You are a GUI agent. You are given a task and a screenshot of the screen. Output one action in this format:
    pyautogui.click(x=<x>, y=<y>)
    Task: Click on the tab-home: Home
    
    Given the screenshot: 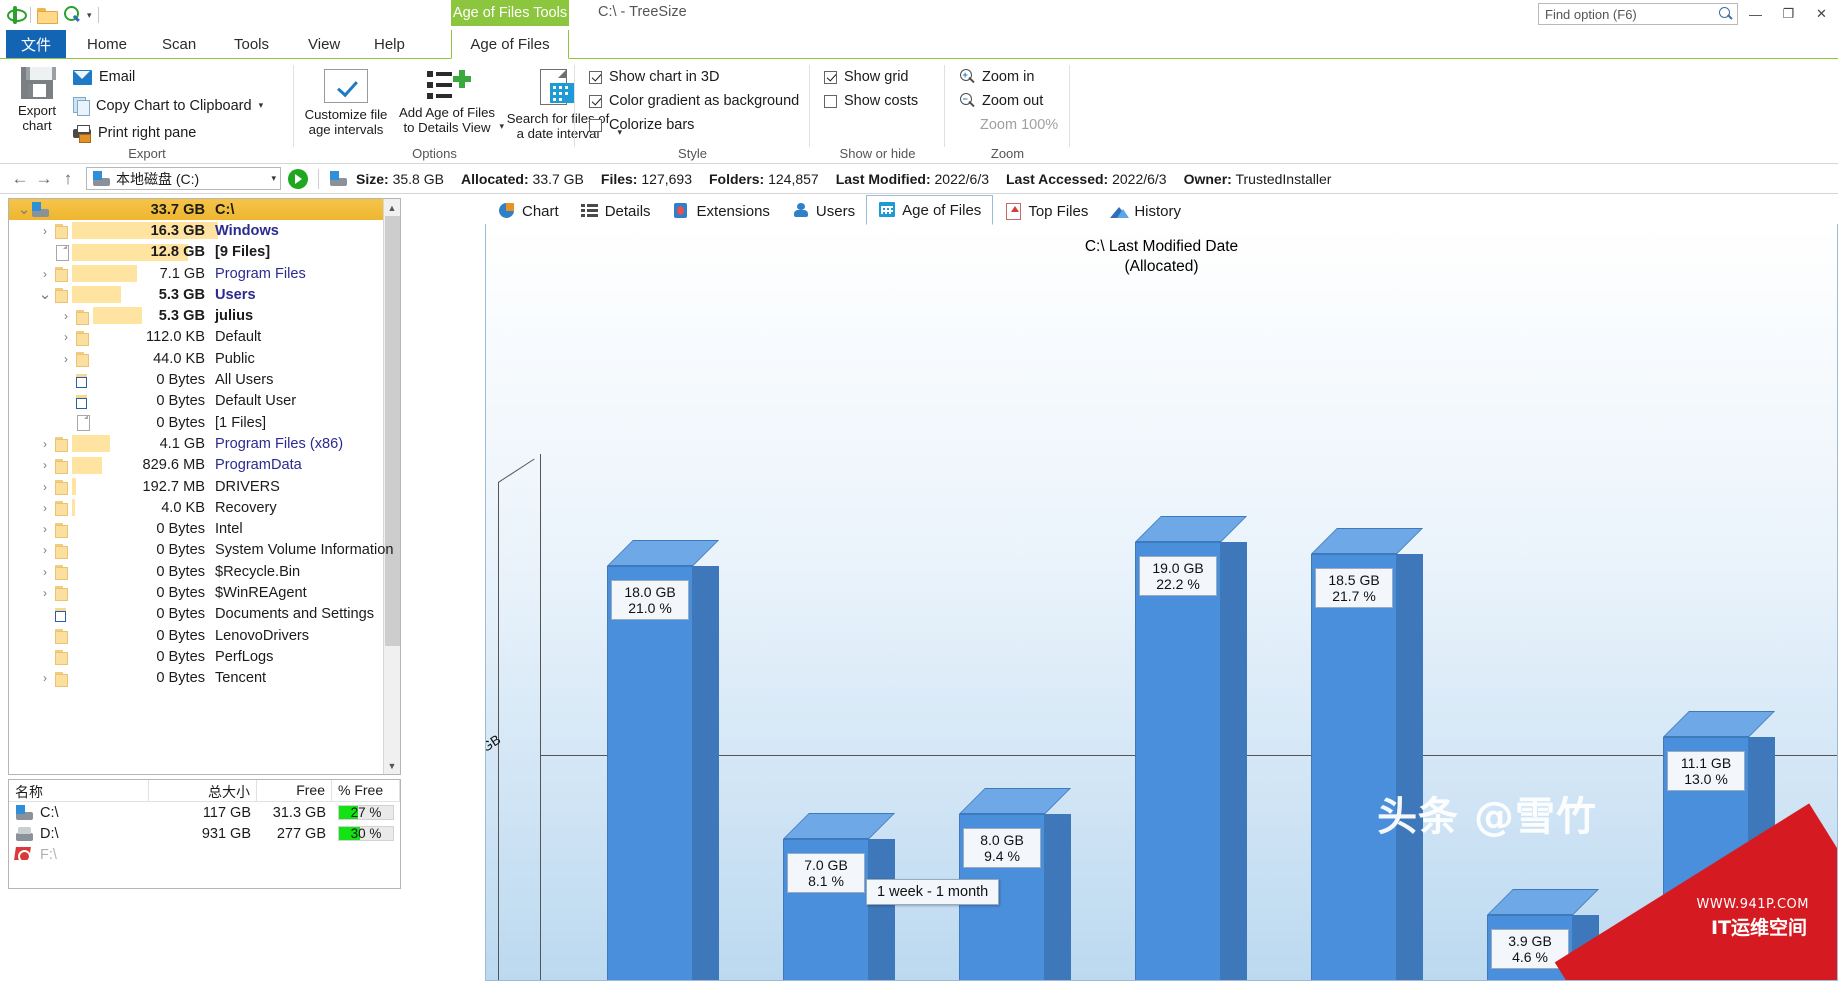 What is the action you would take?
    pyautogui.click(x=107, y=44)
    